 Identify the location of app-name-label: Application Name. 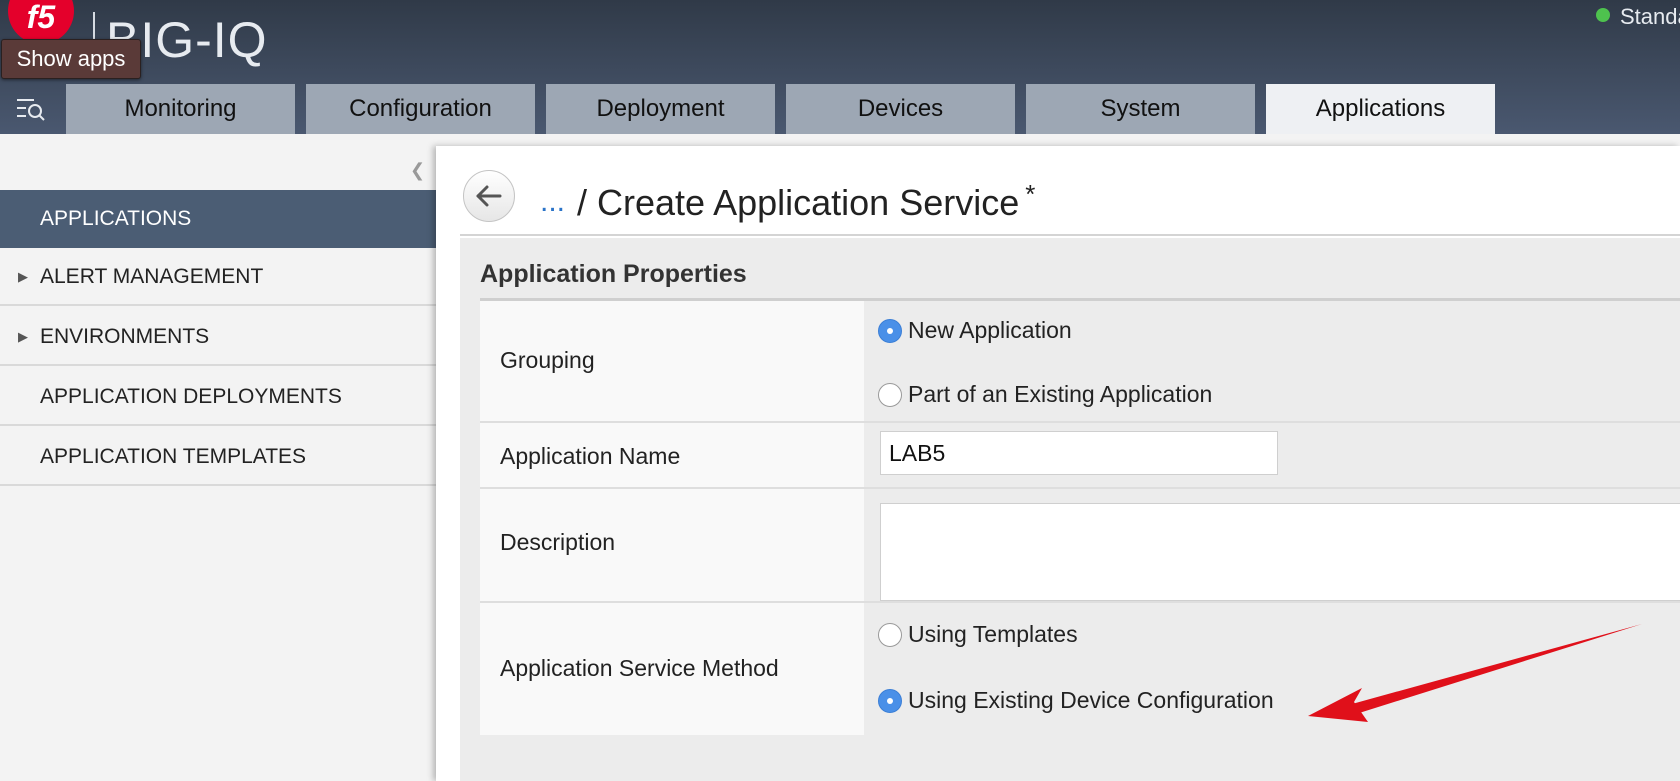
(590, 456).